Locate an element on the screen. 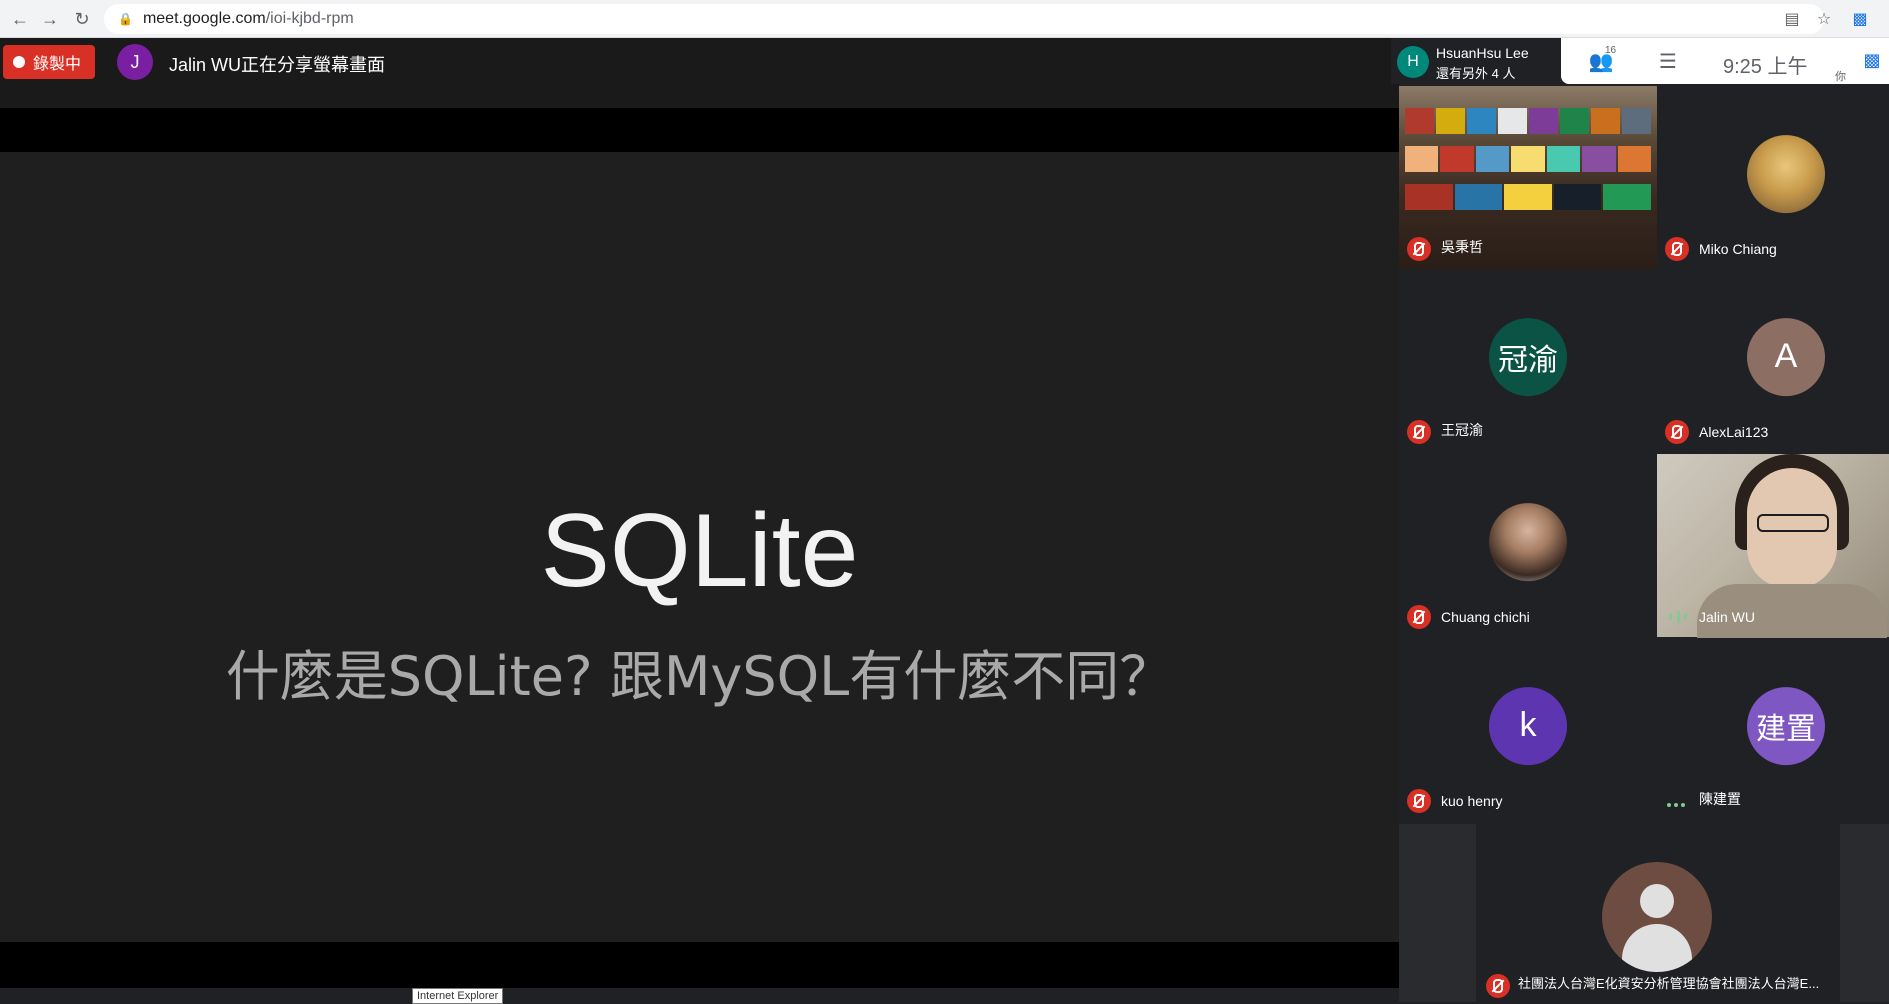 This screenshot has height=1004, width=1889. participant-name: Jalin WU is located at coordinates (1727, 617).